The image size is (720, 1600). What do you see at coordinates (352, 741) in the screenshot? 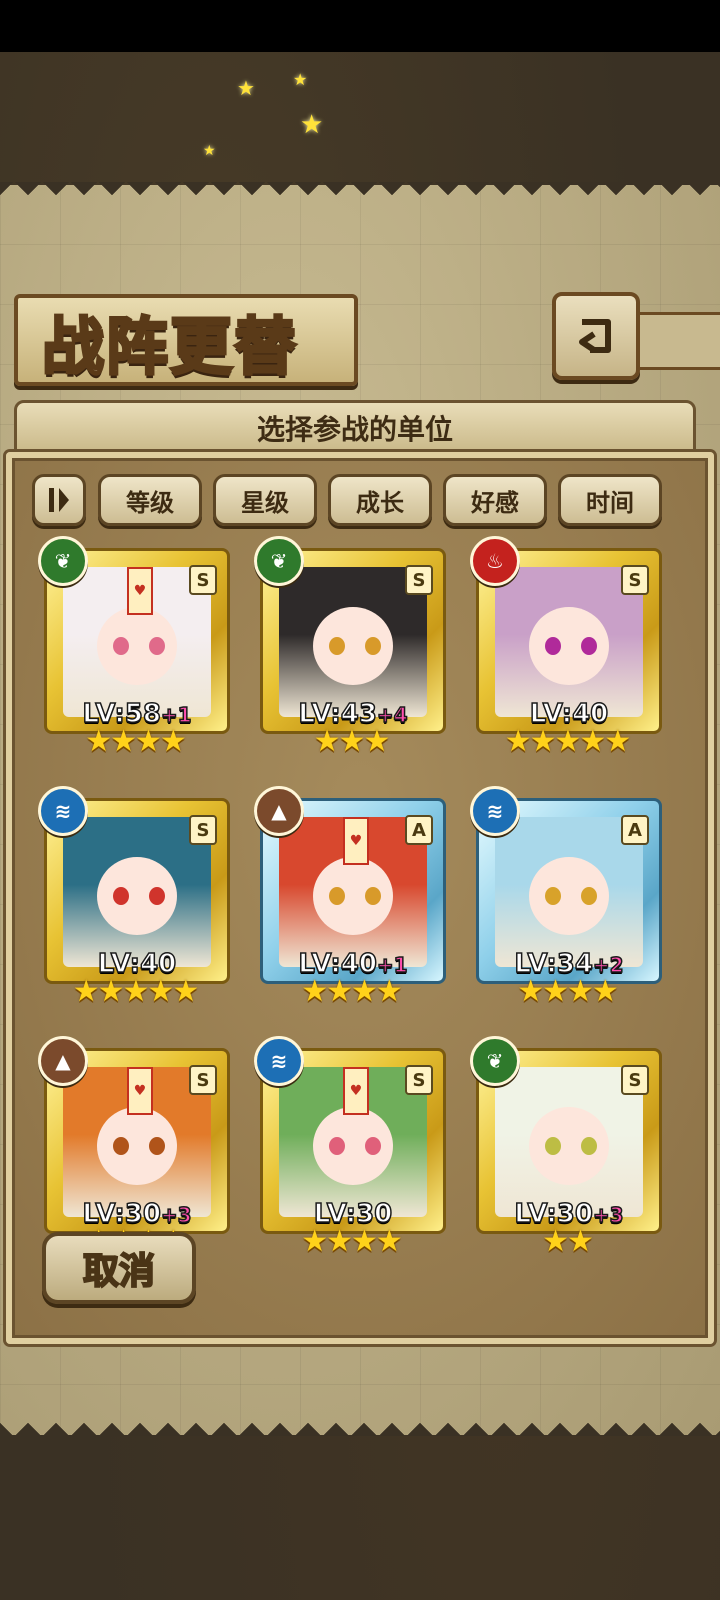
I see `star-rating: ★★★` at bounding box center [352, 741].